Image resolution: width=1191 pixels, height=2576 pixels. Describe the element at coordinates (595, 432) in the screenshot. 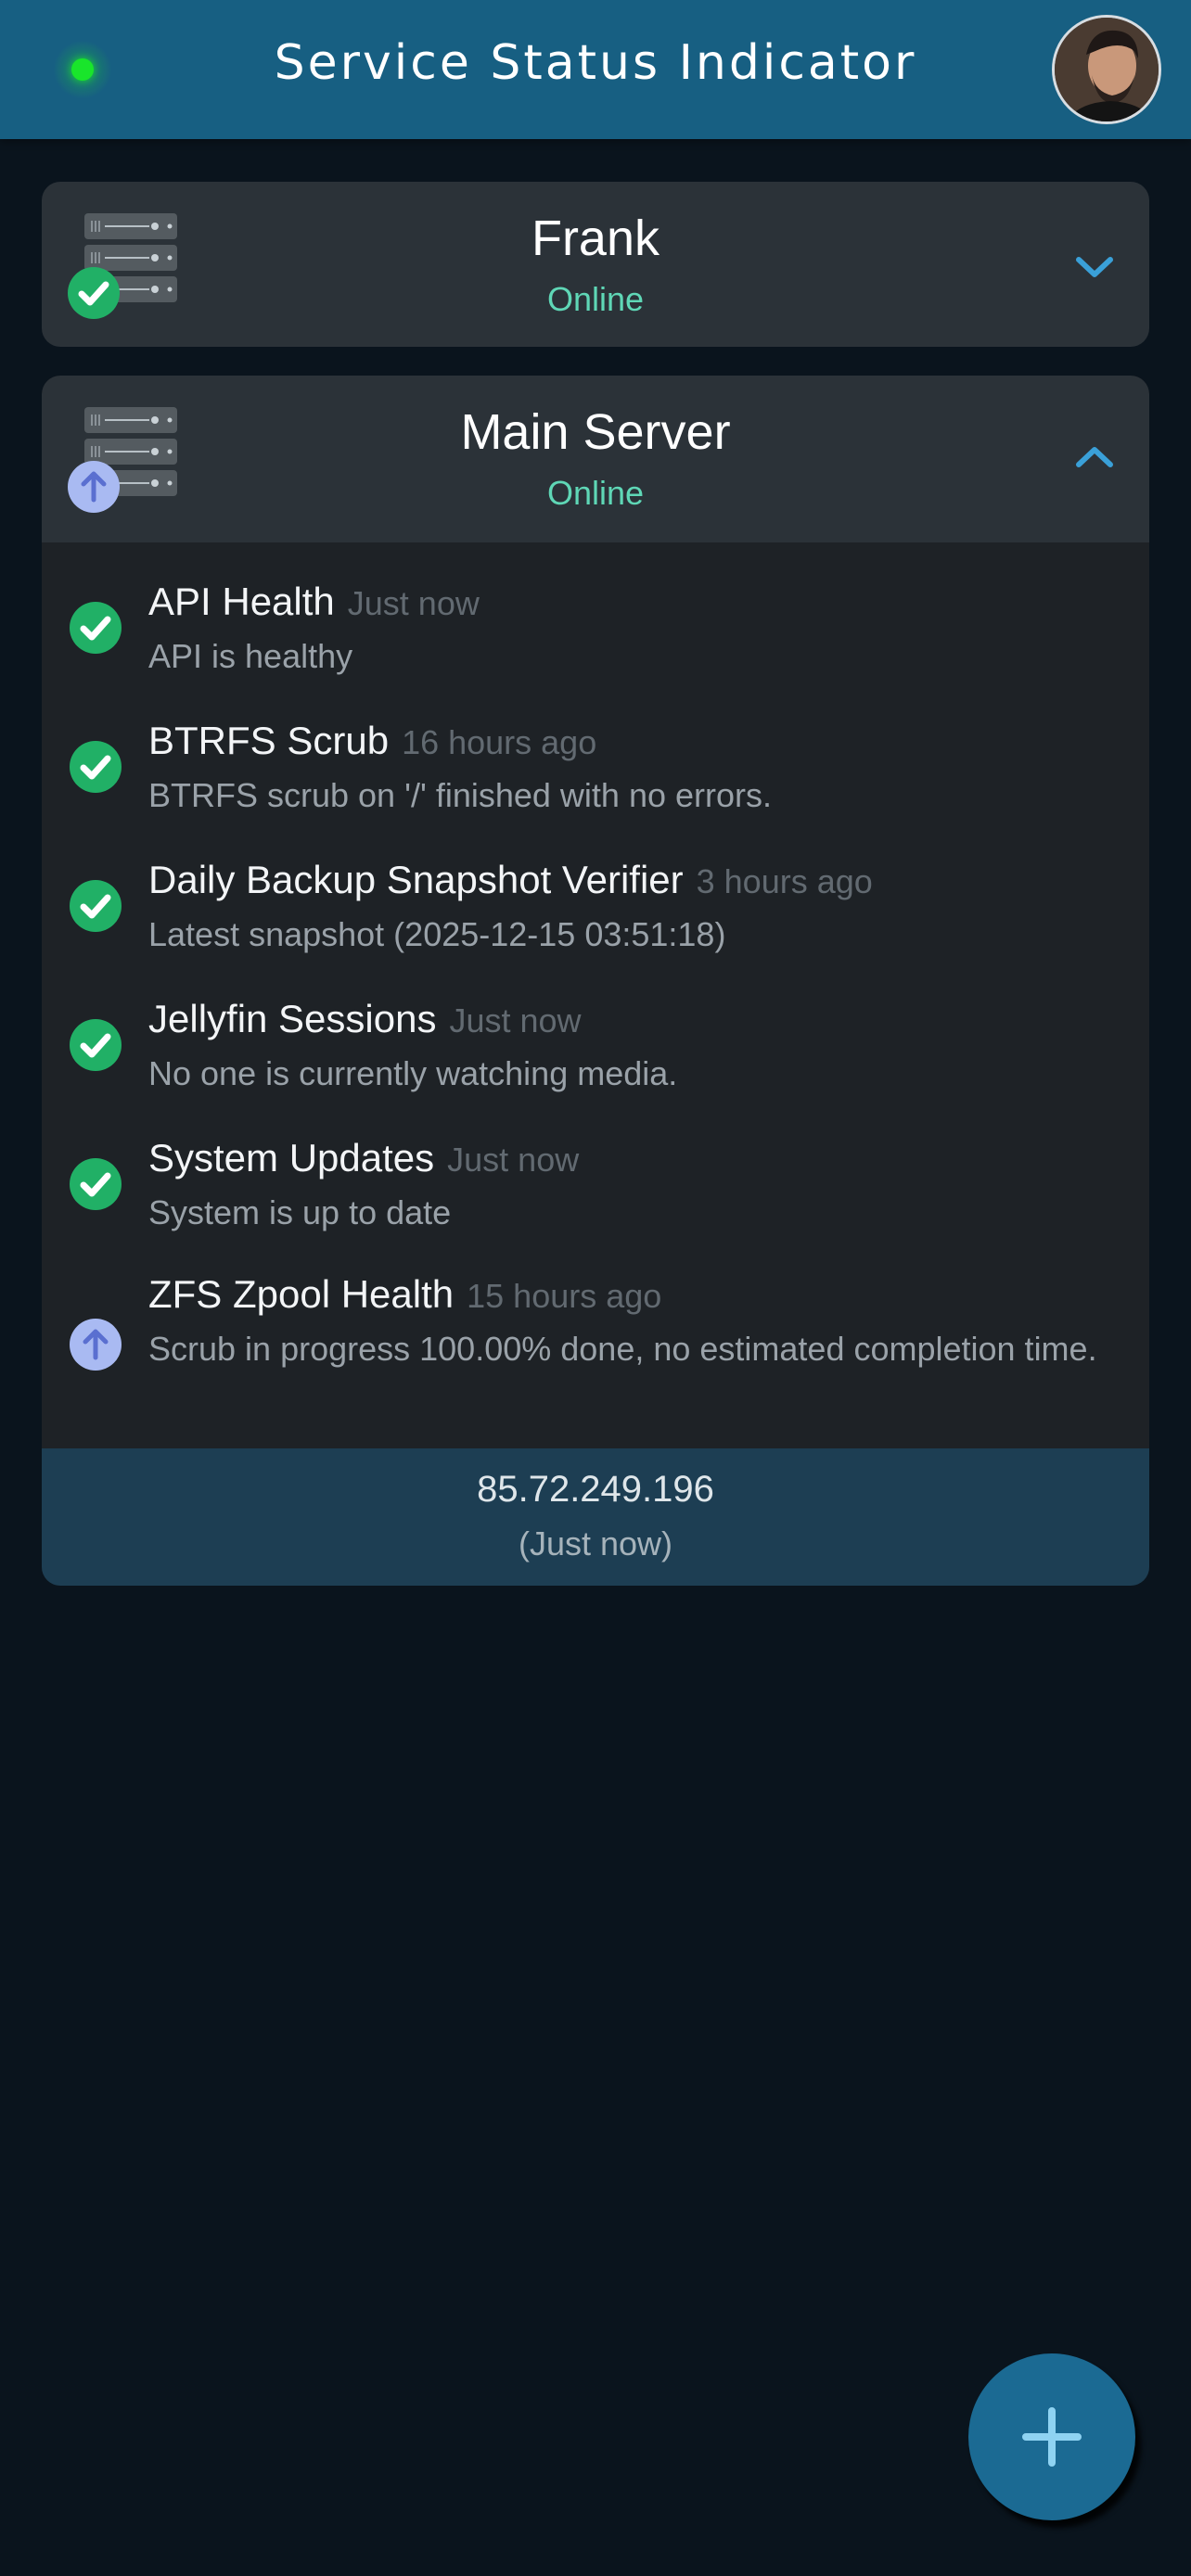

I see `server-name: Main Server` at that location.